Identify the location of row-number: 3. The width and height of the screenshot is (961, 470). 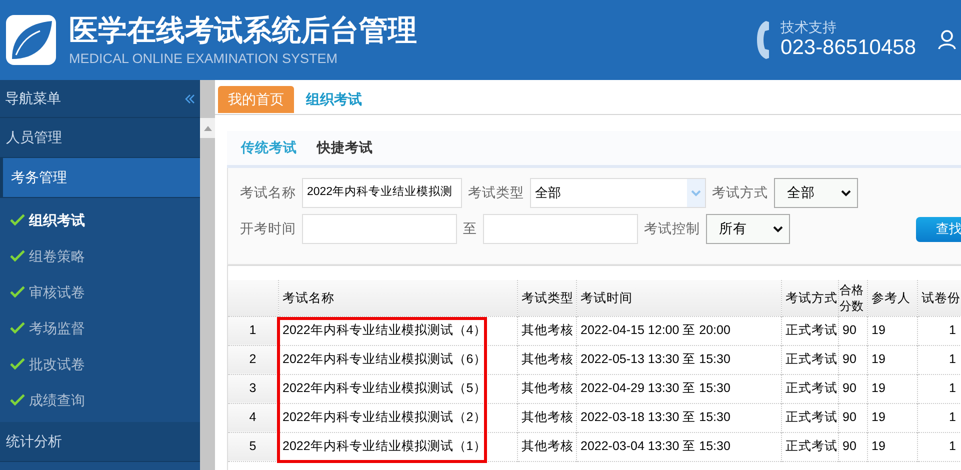
(253, 388).